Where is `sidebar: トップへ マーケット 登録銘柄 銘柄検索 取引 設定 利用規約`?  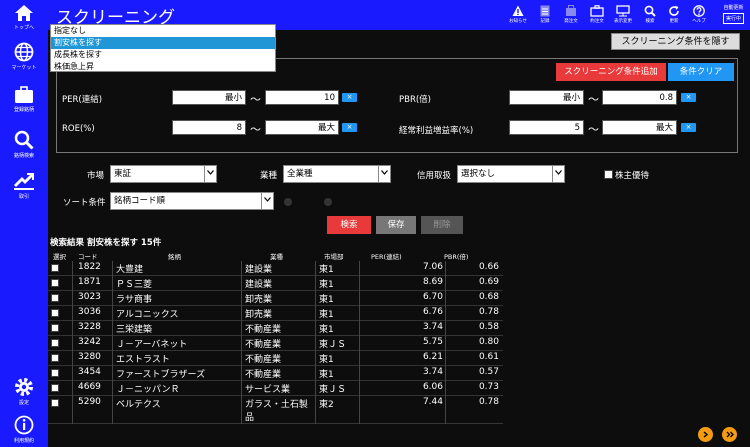
sidebar: トップへ マーケット 登録銘柄 銘柄検索 取引 設定 利用規約 is located at coordinates (24, 223).